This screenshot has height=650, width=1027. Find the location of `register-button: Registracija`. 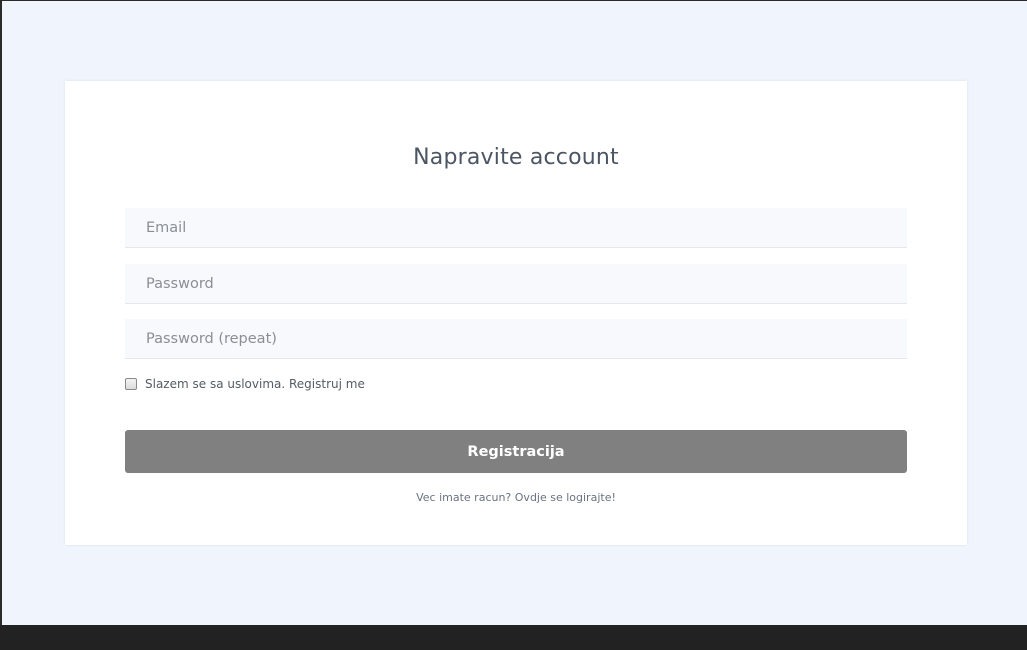

register-button: Registracija is located at coordinates (516, 451).